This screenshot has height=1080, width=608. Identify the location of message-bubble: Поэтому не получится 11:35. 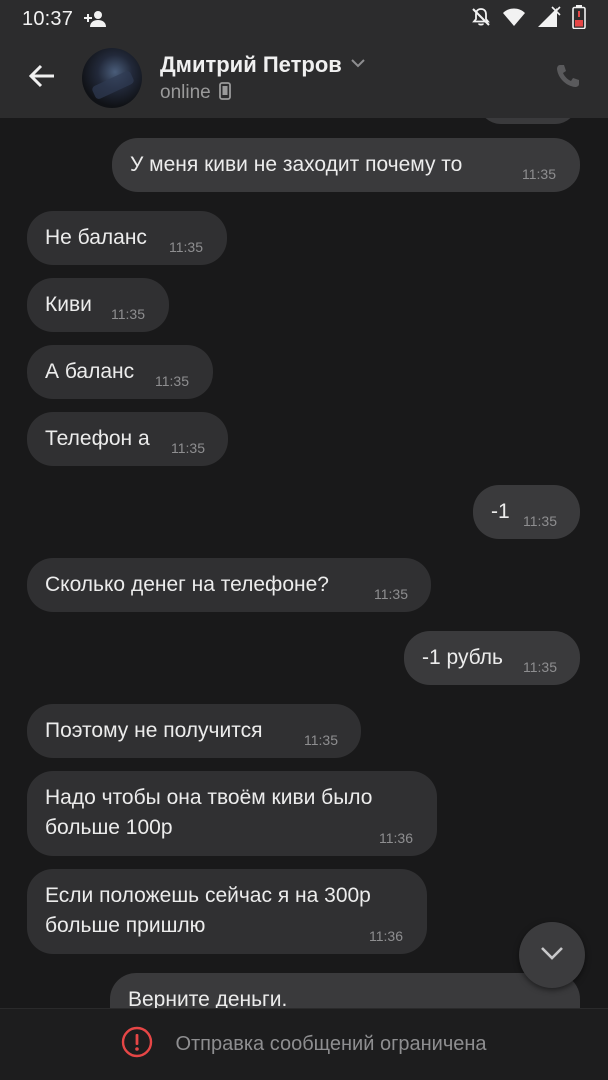
(194, 731).